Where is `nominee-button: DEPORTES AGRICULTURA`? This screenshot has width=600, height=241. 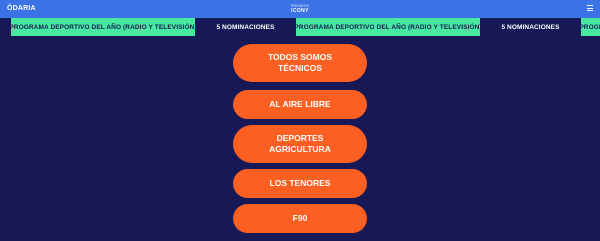
nominee-button: DEPORTES AGRICULTURA is located at coordinates (300, 144).